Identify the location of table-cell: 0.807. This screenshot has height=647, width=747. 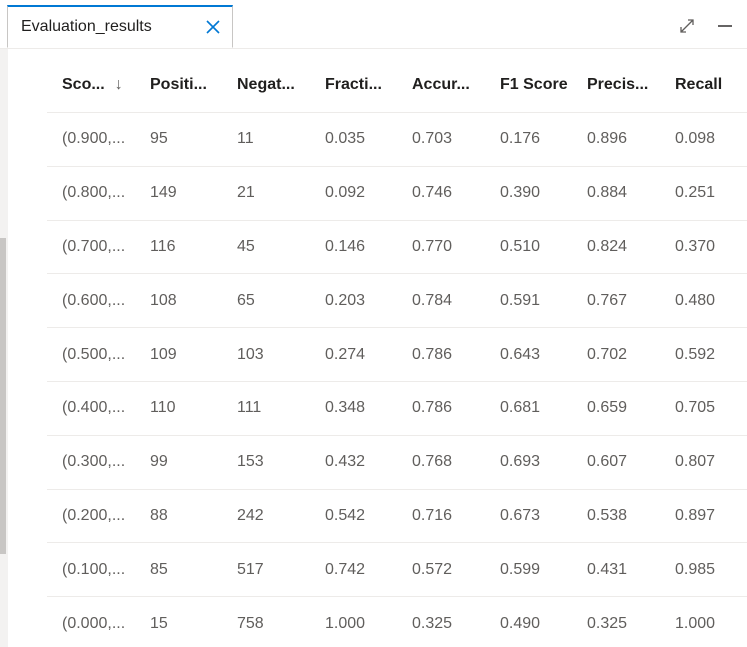
(695, 462).